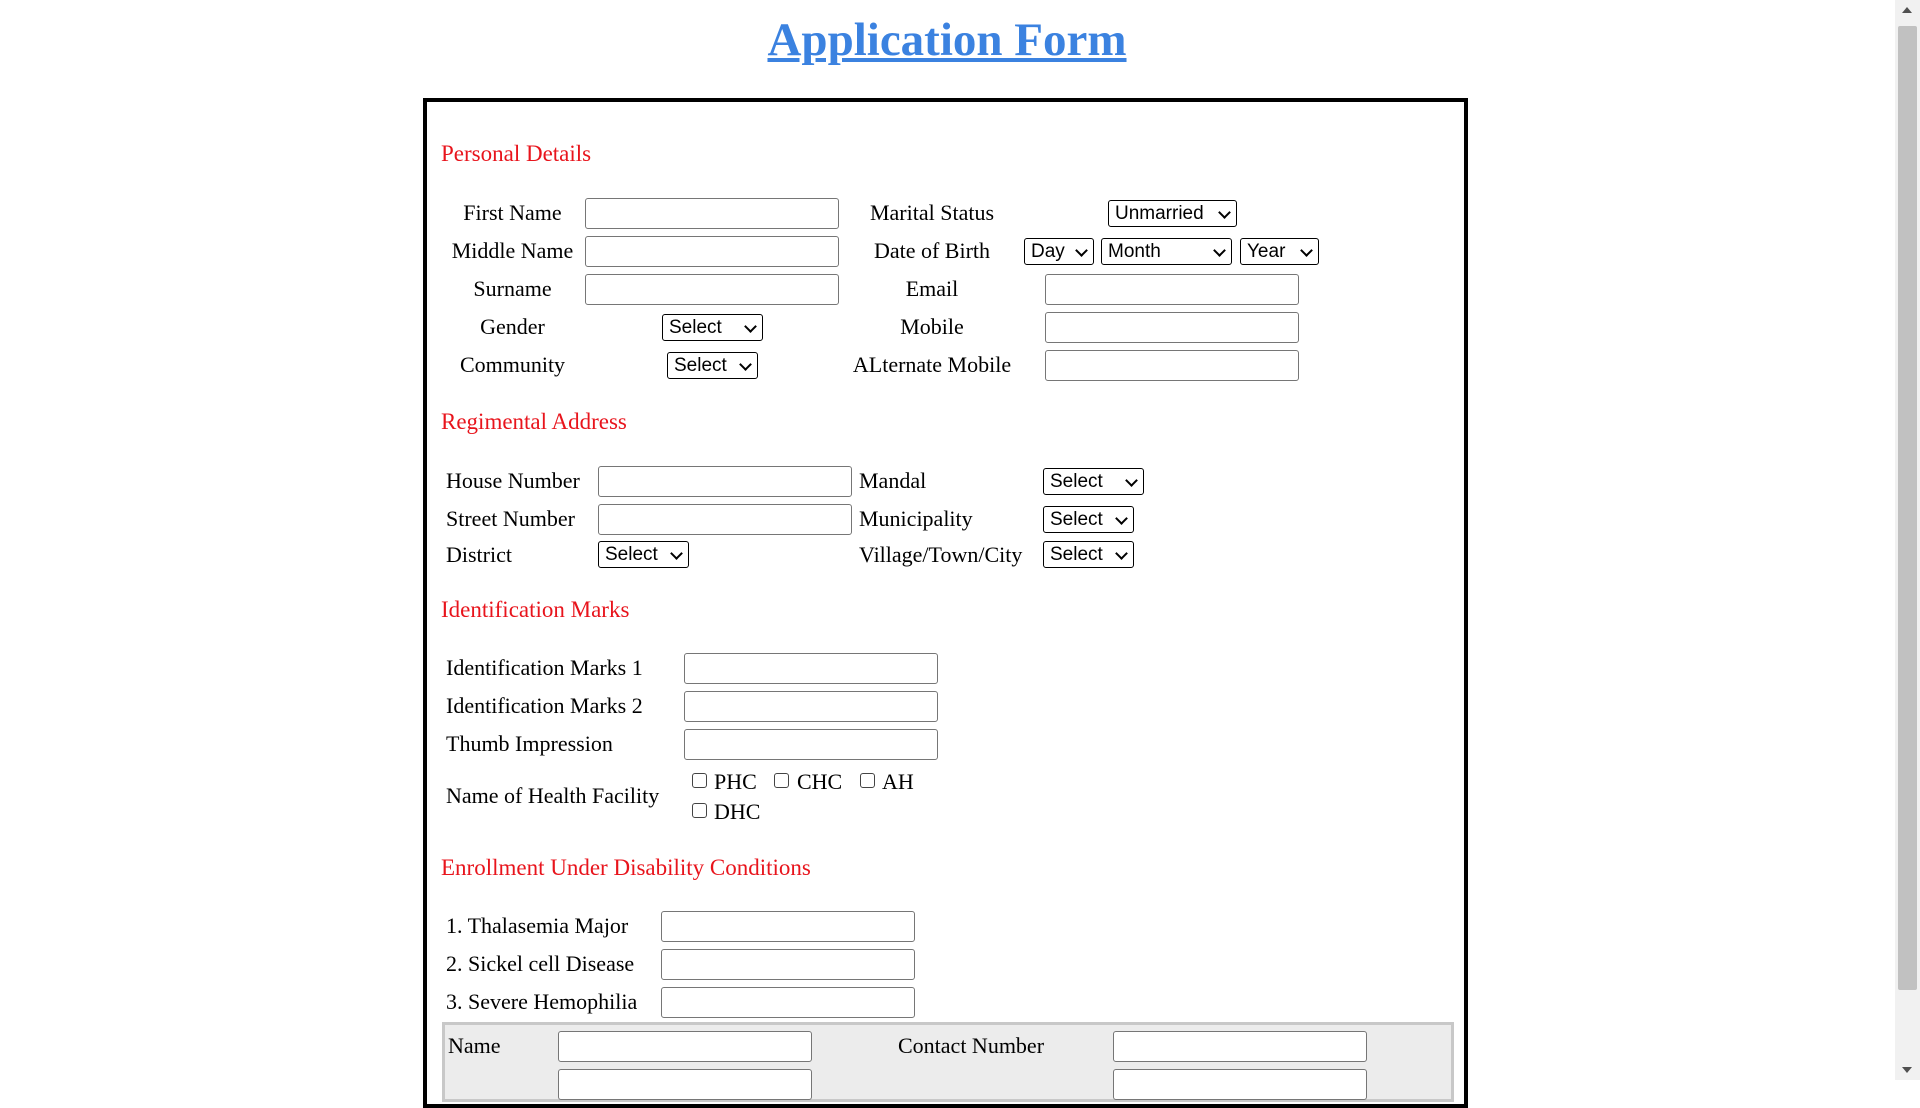 The width and height of the screenshot is (1920, 1108). I want to click on guardian-name-label: Name, so click(474, 1045).